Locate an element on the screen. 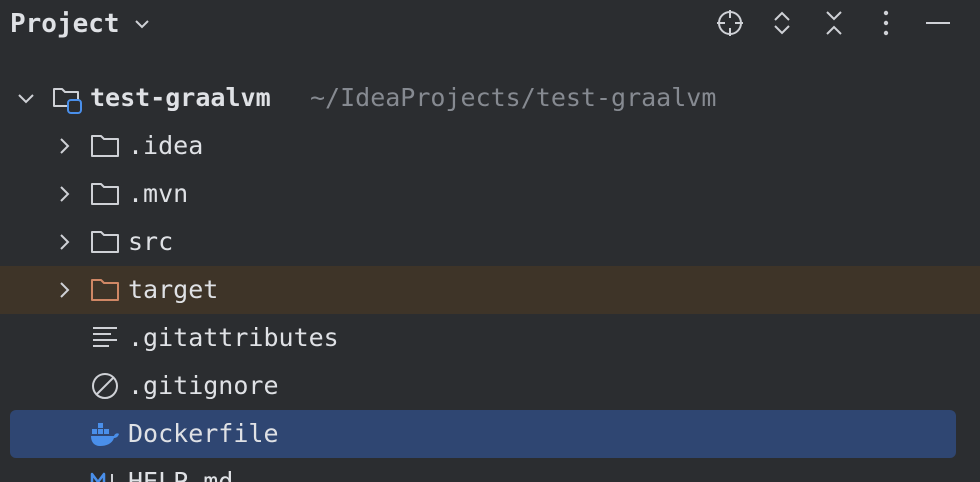  collapse-all-button is located at coordinates (834, 25).